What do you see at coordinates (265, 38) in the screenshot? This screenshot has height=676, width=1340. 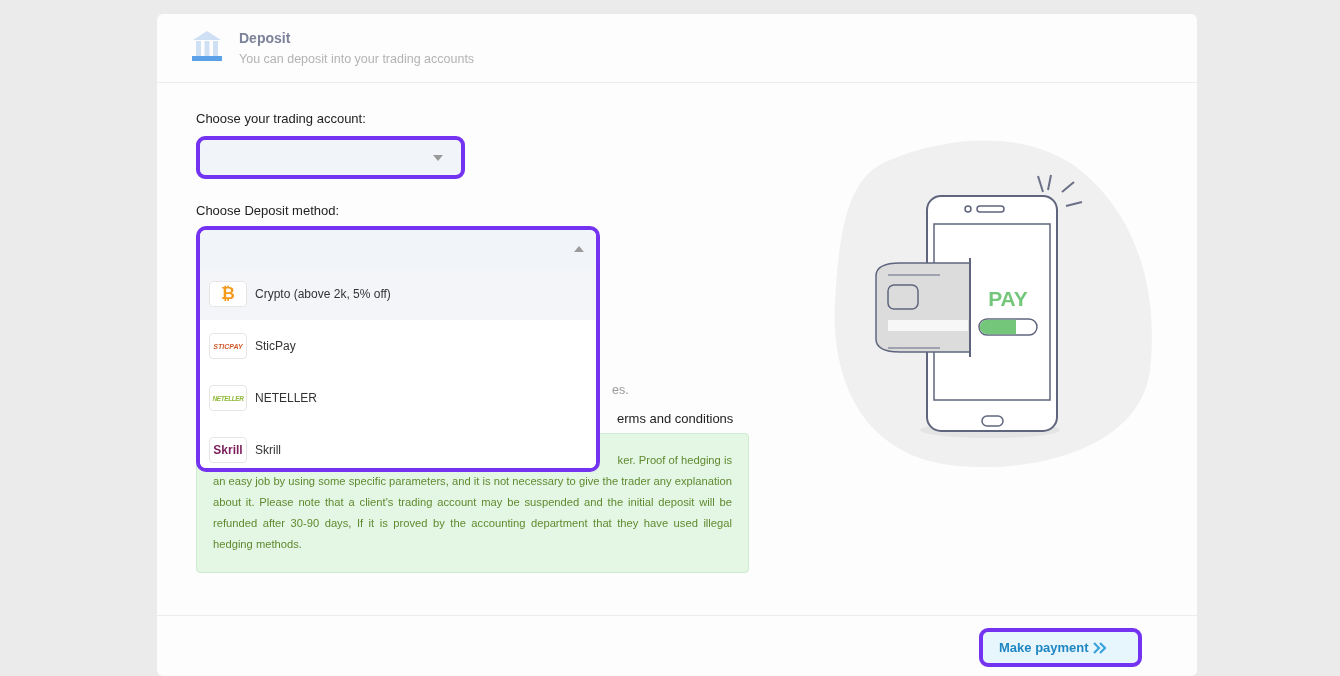 I see `page-title: Deposit` at bounding box center [265, 38].